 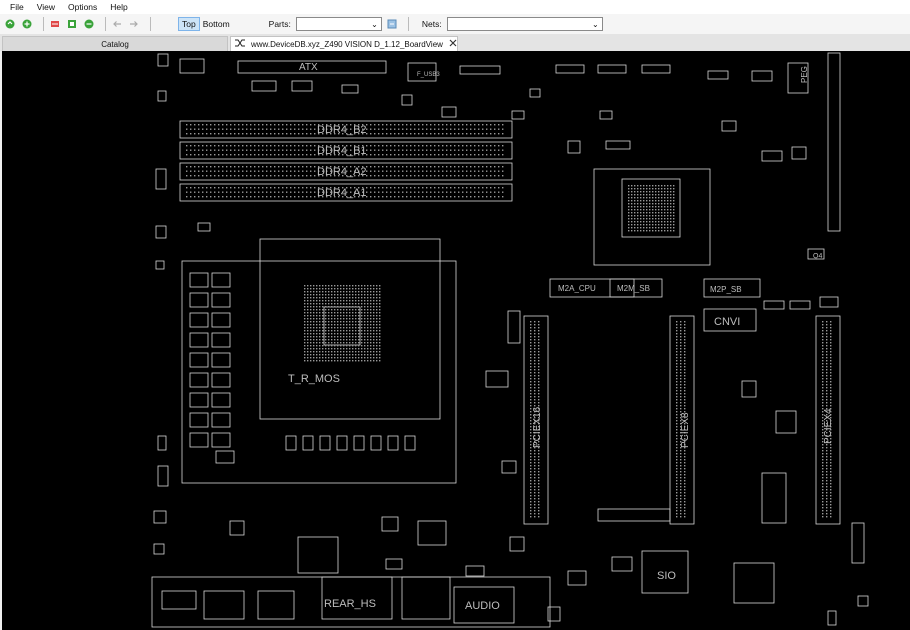 I want to click on parts-dropdown: ⌄, so click(x=338, y=24).